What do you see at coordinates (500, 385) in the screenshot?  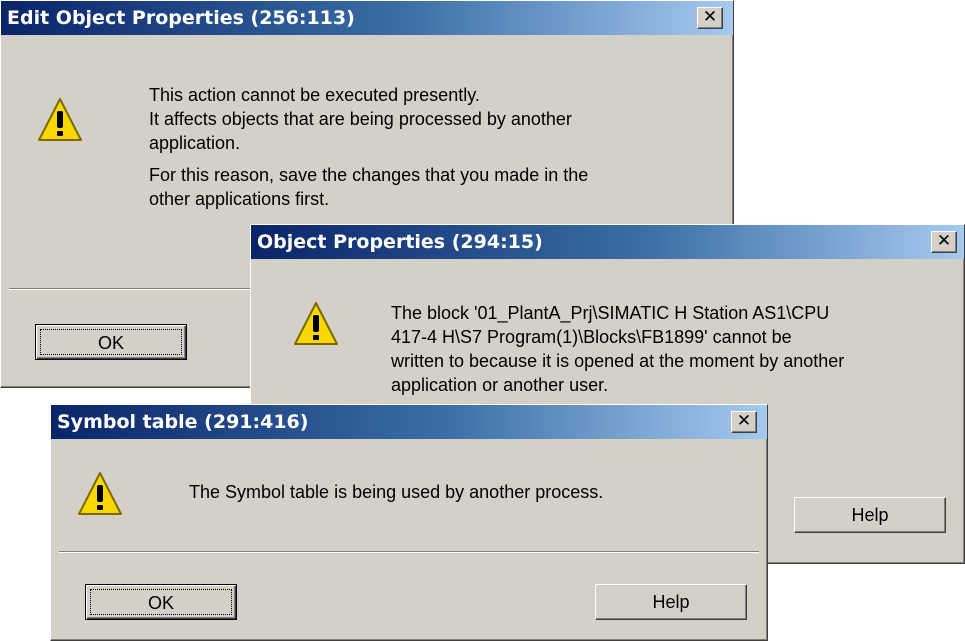 I see `message-line: application or another user.` at bounding box center [500, 385].